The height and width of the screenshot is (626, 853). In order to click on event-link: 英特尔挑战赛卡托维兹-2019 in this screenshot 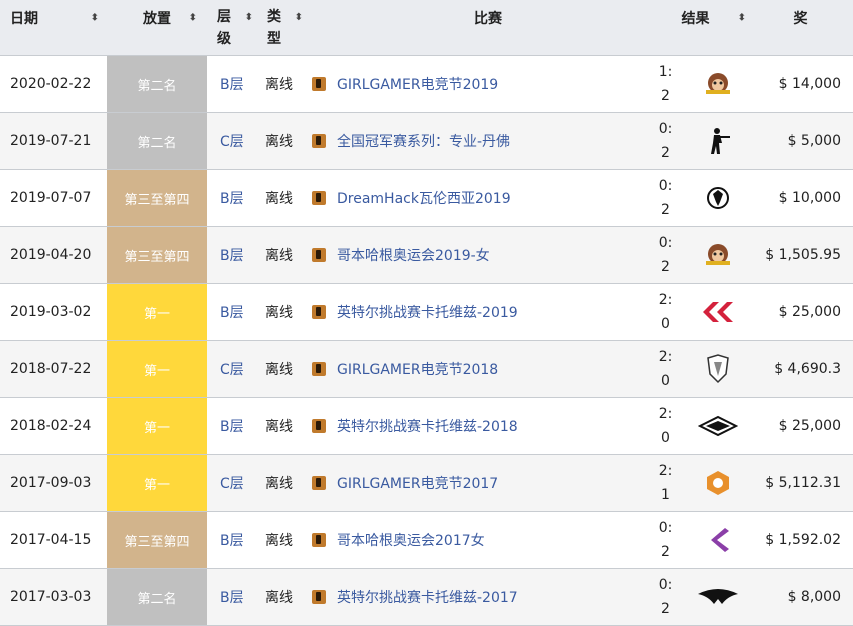, I will do `click(488, 312)`.